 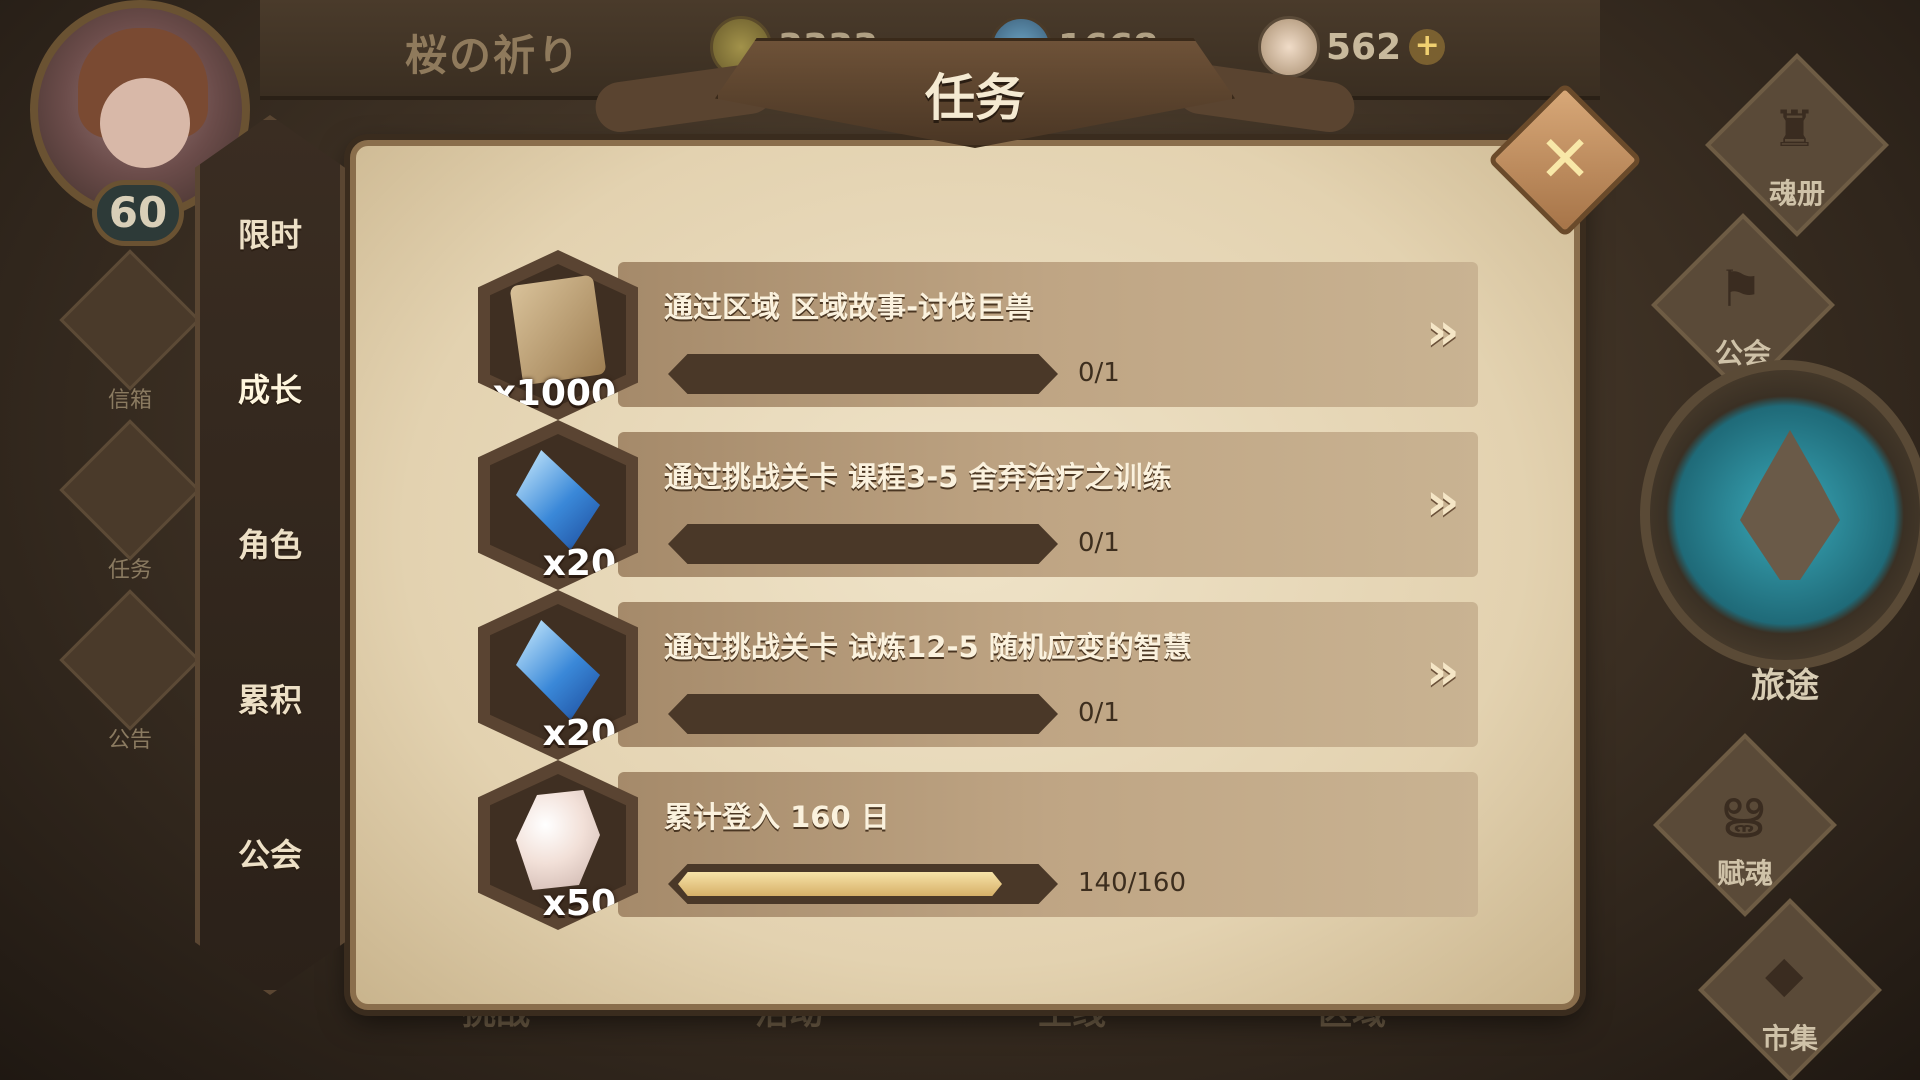 I want to click on tab-limited-label: 限时, so click(x=269, y=235).